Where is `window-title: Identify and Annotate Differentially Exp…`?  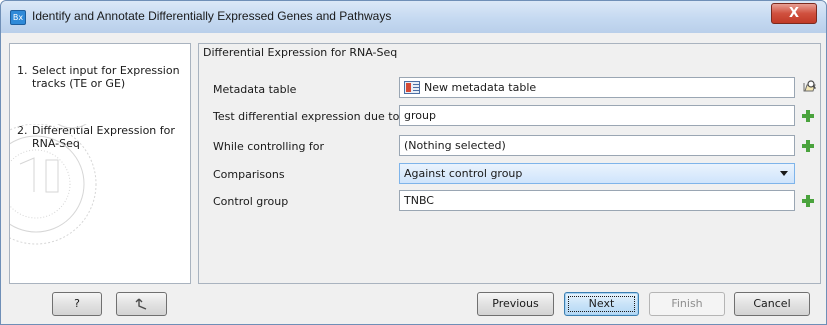 window-title: Identify and Annotate Differentially Exp… is located at coordinates (212, 16).